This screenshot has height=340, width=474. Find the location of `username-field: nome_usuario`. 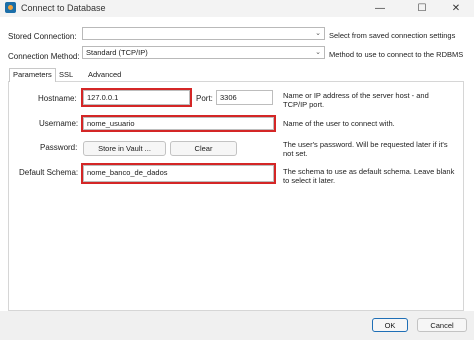

username-field: nome_usuario is located at coordinates (178, 123).